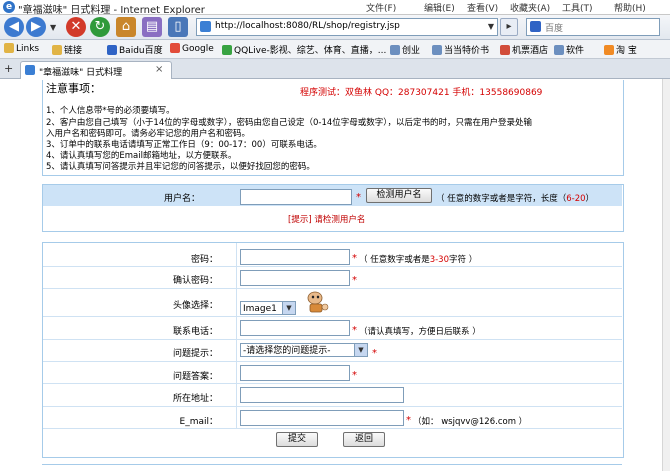 The height and width of the screenshot is (471, 670). I want to click on link-software: 软件, so click(569, 49).